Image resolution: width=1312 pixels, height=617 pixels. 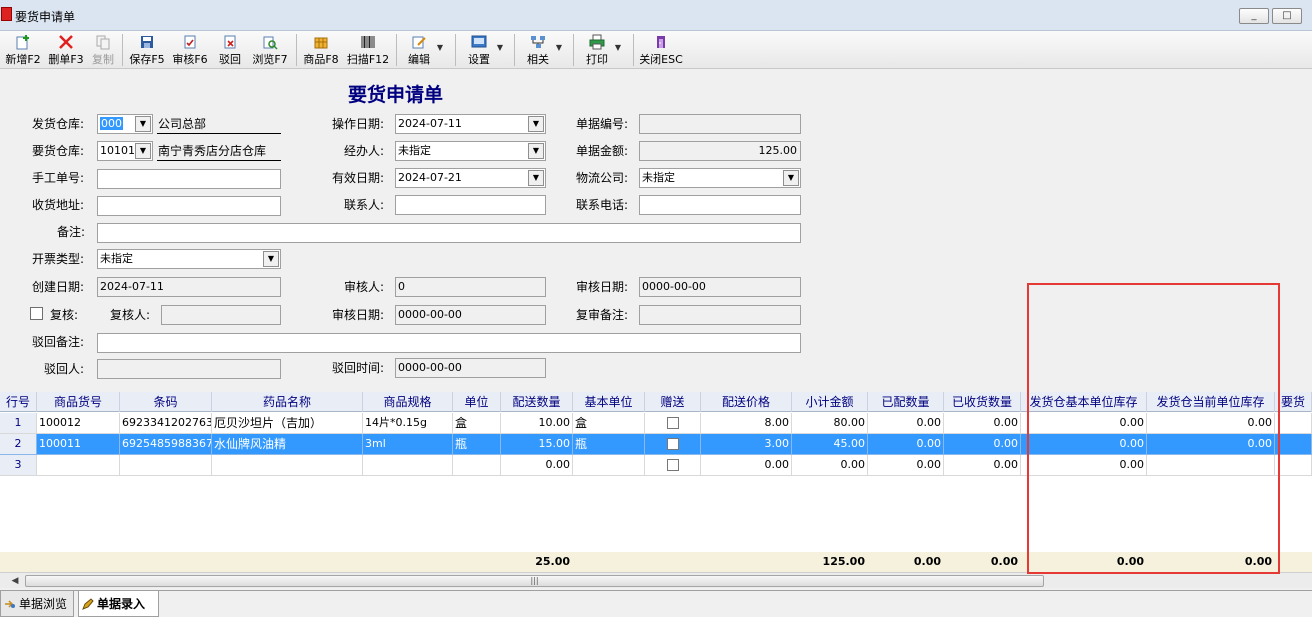 I want to click on cell-spec: 3ml, so click(x=408, y=444).